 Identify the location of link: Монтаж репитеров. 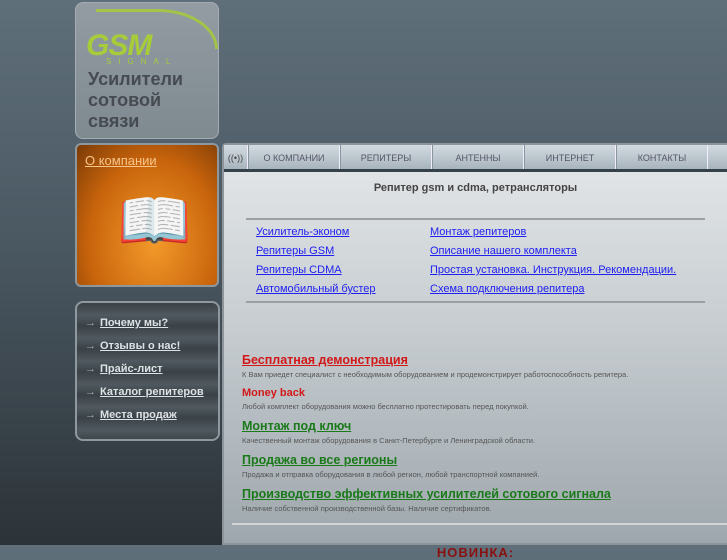
(578, 232).